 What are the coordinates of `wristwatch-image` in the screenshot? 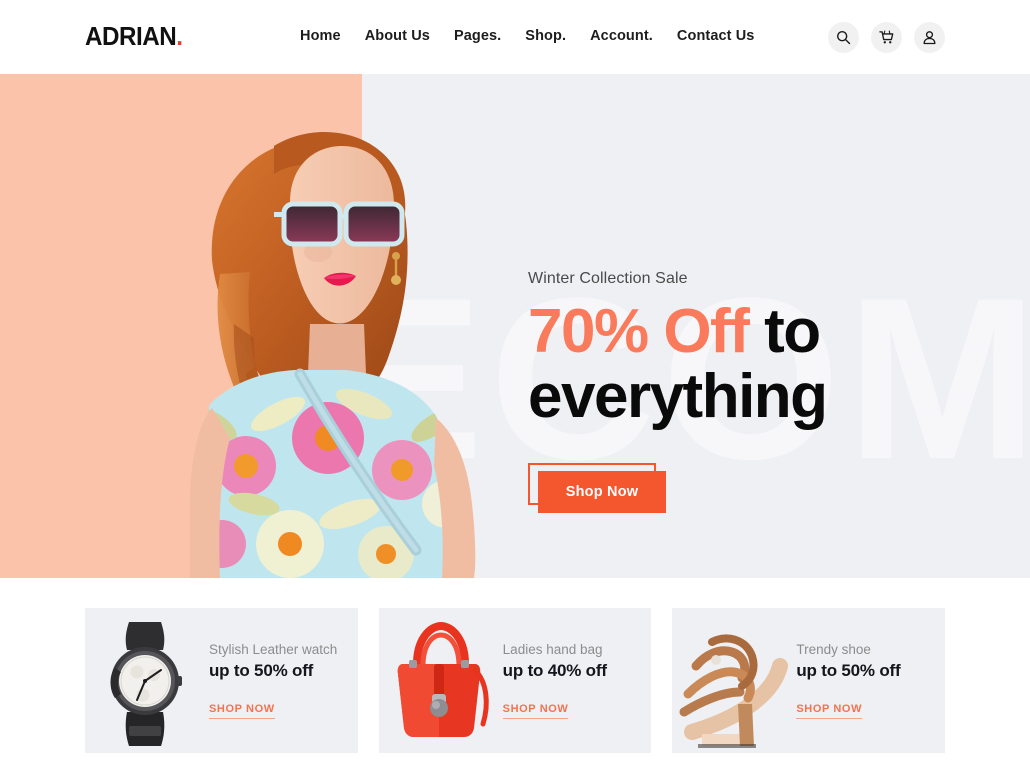 It's located at (145, 680).